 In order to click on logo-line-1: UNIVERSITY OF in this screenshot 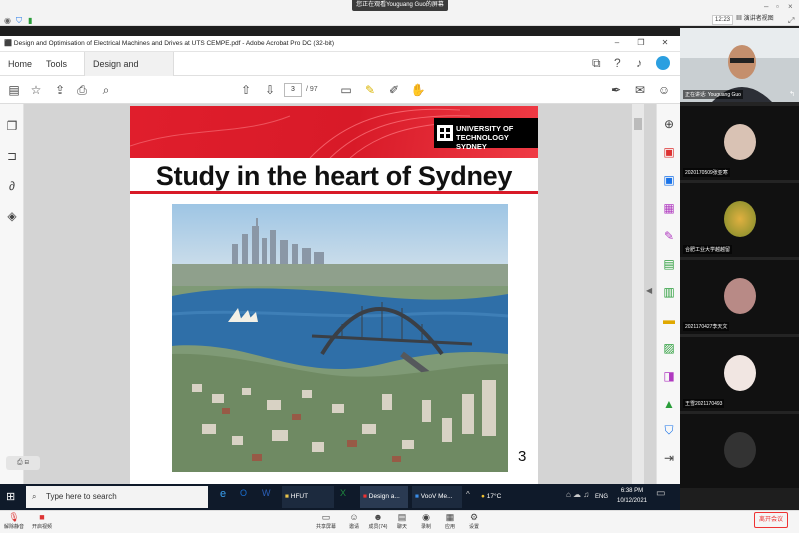, I will do `click(485, 128)`.